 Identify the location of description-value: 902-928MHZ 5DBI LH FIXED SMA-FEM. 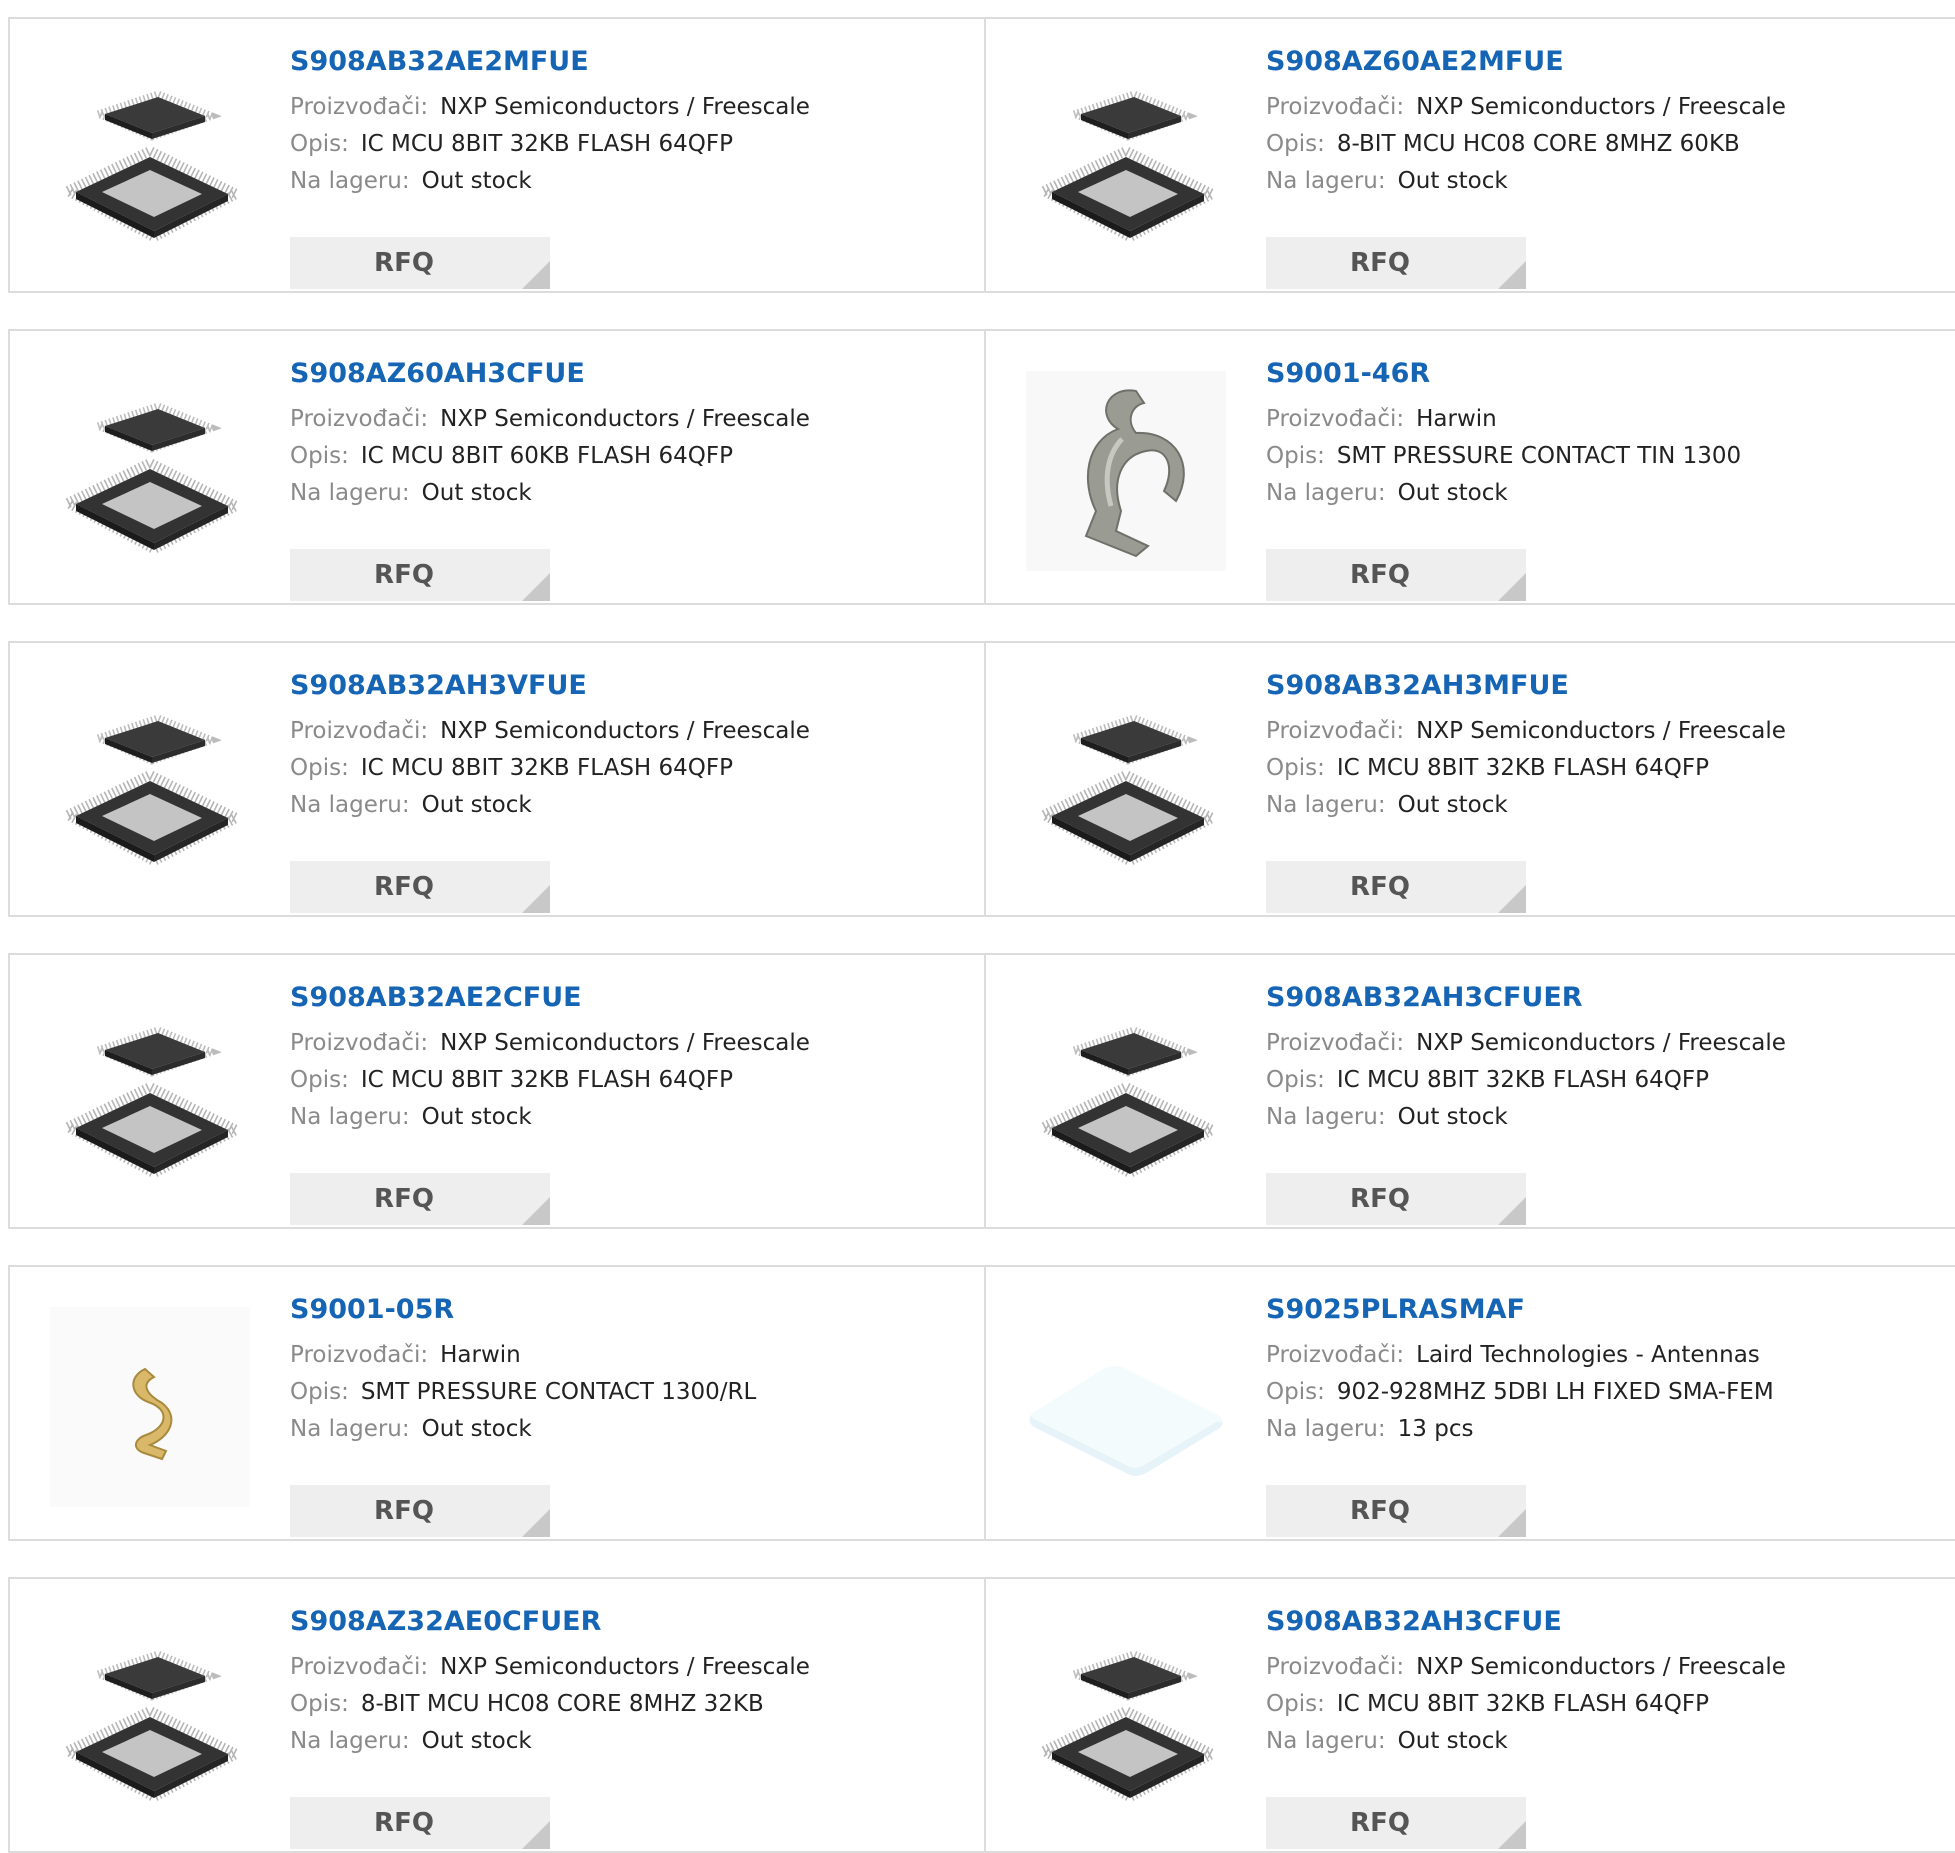
(1555, 1392).